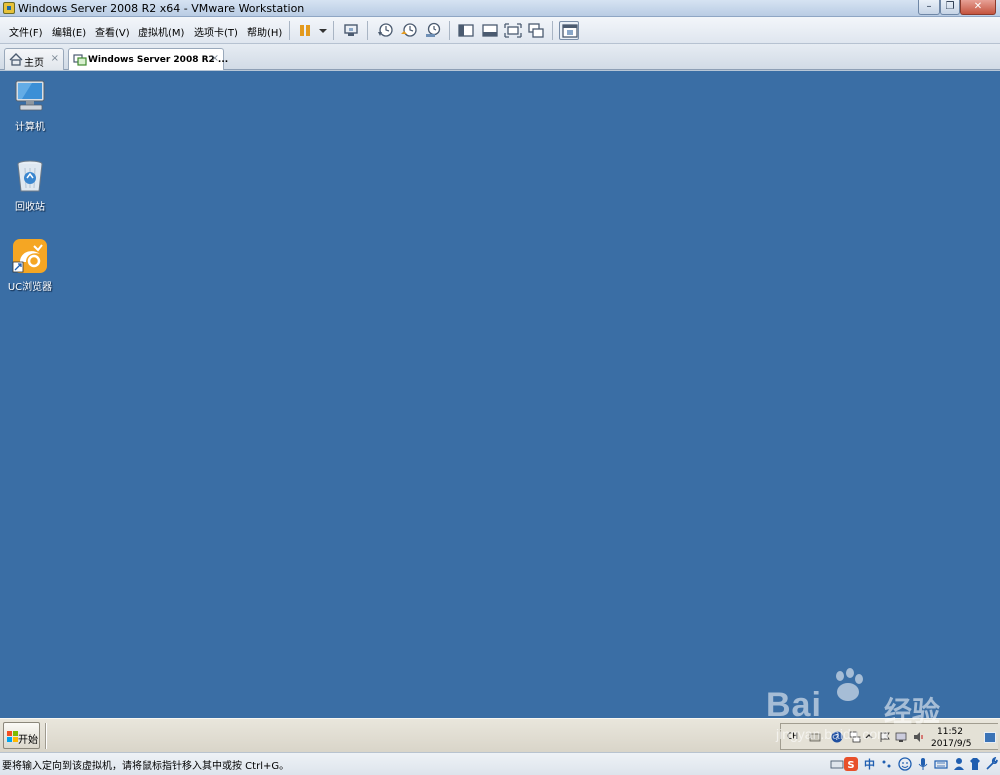  What do you see at coordinates (30, 95) in the screenshot?
I see `computer-icon` at bounding box center [30, 95].